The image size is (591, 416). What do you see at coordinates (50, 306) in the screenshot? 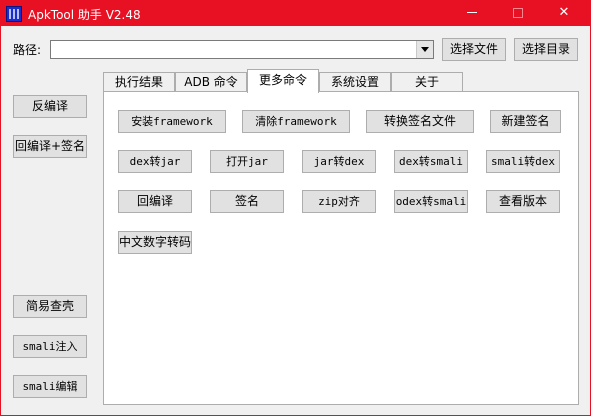
I see `shell-check-button: 简易查壳` at bounding box center [50, 306].